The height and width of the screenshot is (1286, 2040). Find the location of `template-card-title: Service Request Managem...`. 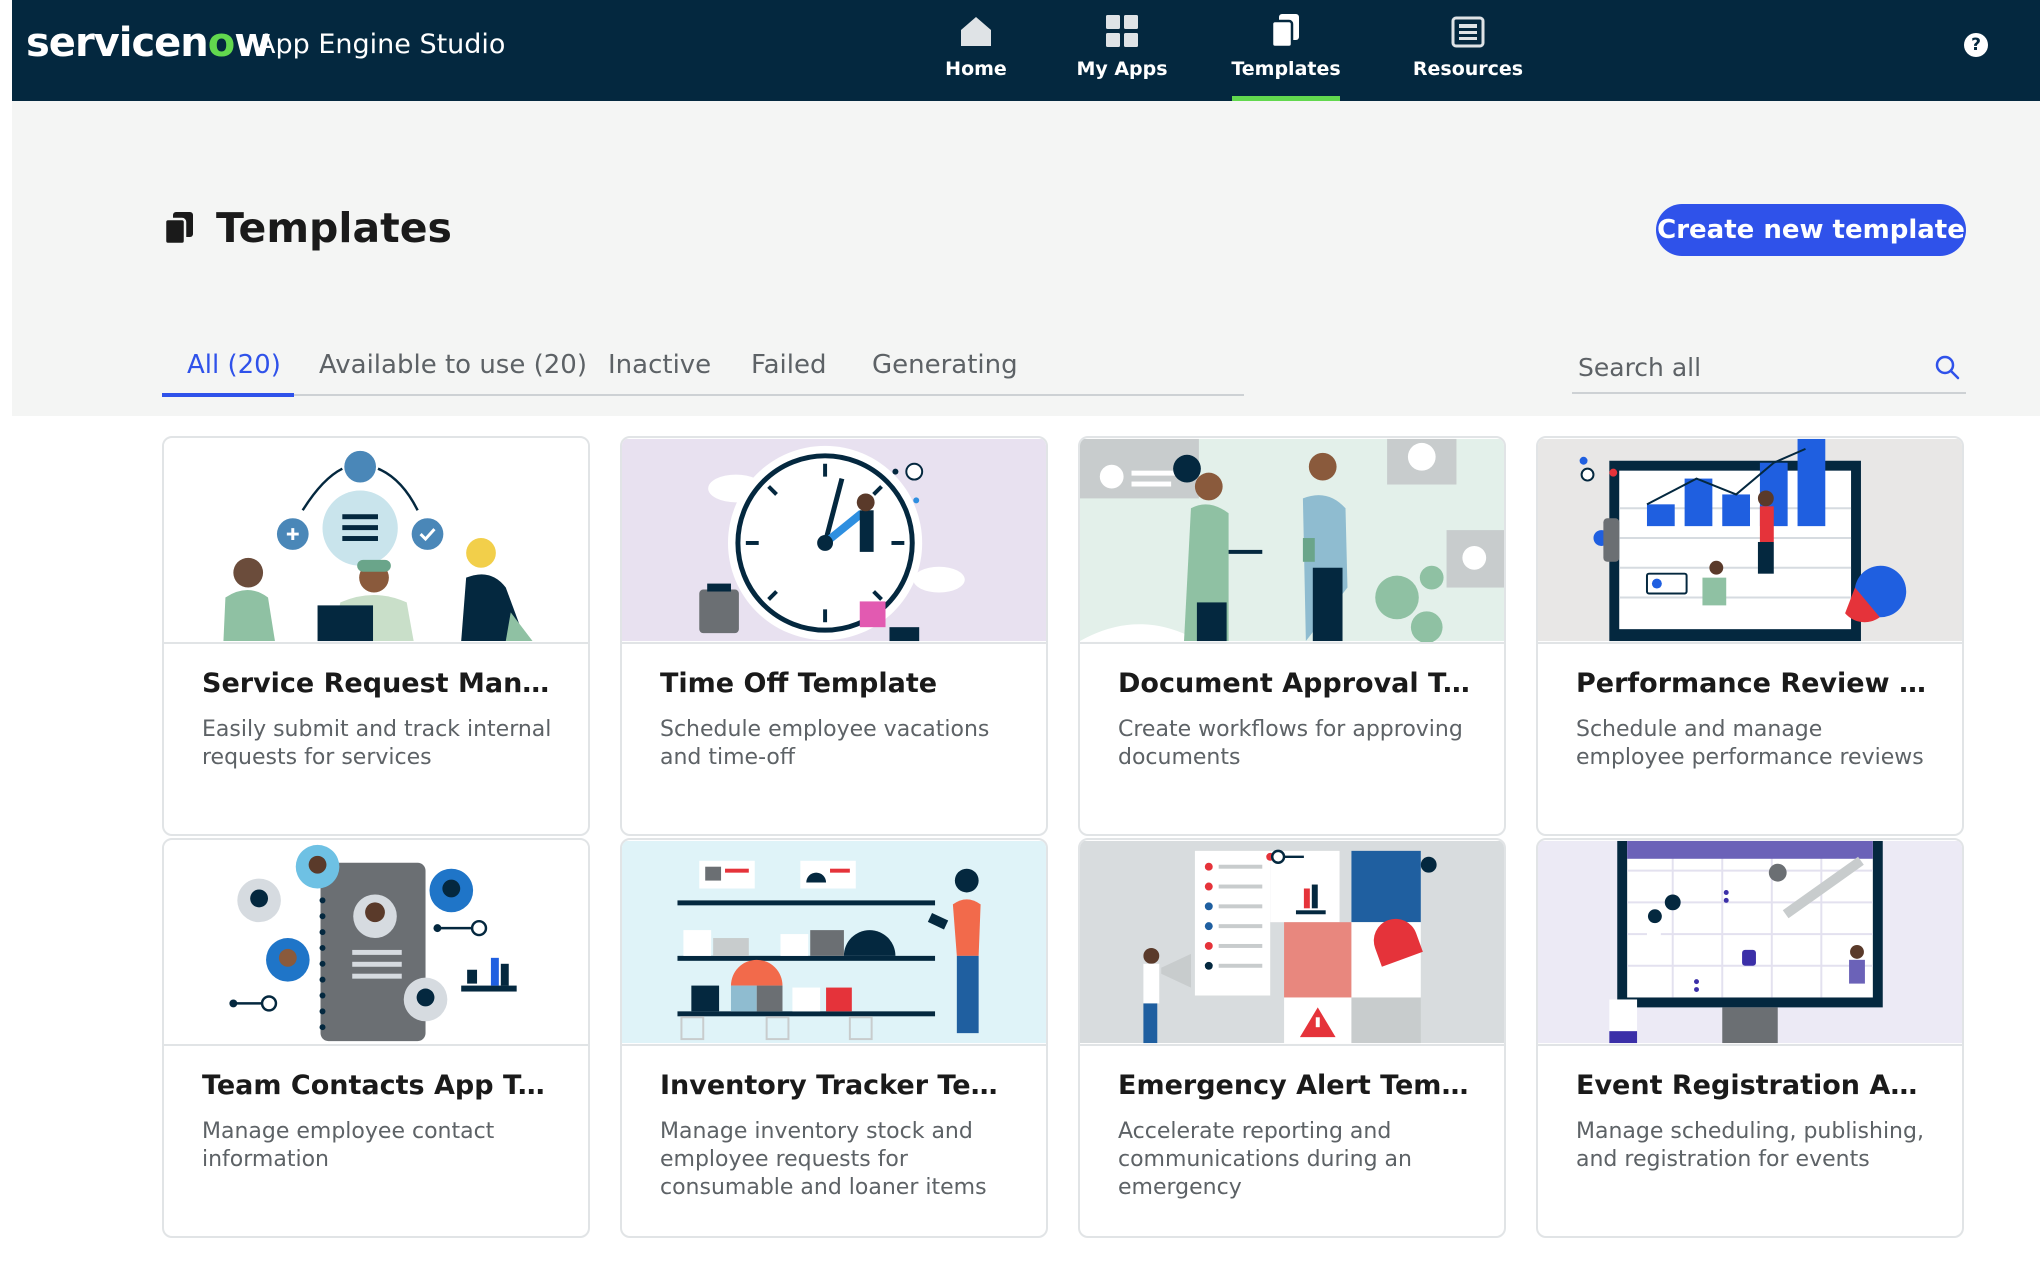

template-card-title: Service Request Managem... is located at coordinates (382, 683).